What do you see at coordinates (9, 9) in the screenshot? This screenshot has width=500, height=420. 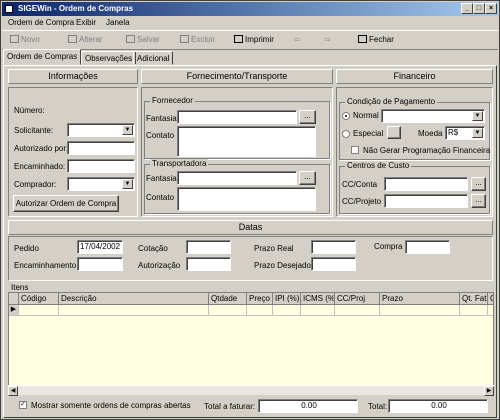 I see `app-icon` at bounding box center [9, 9].